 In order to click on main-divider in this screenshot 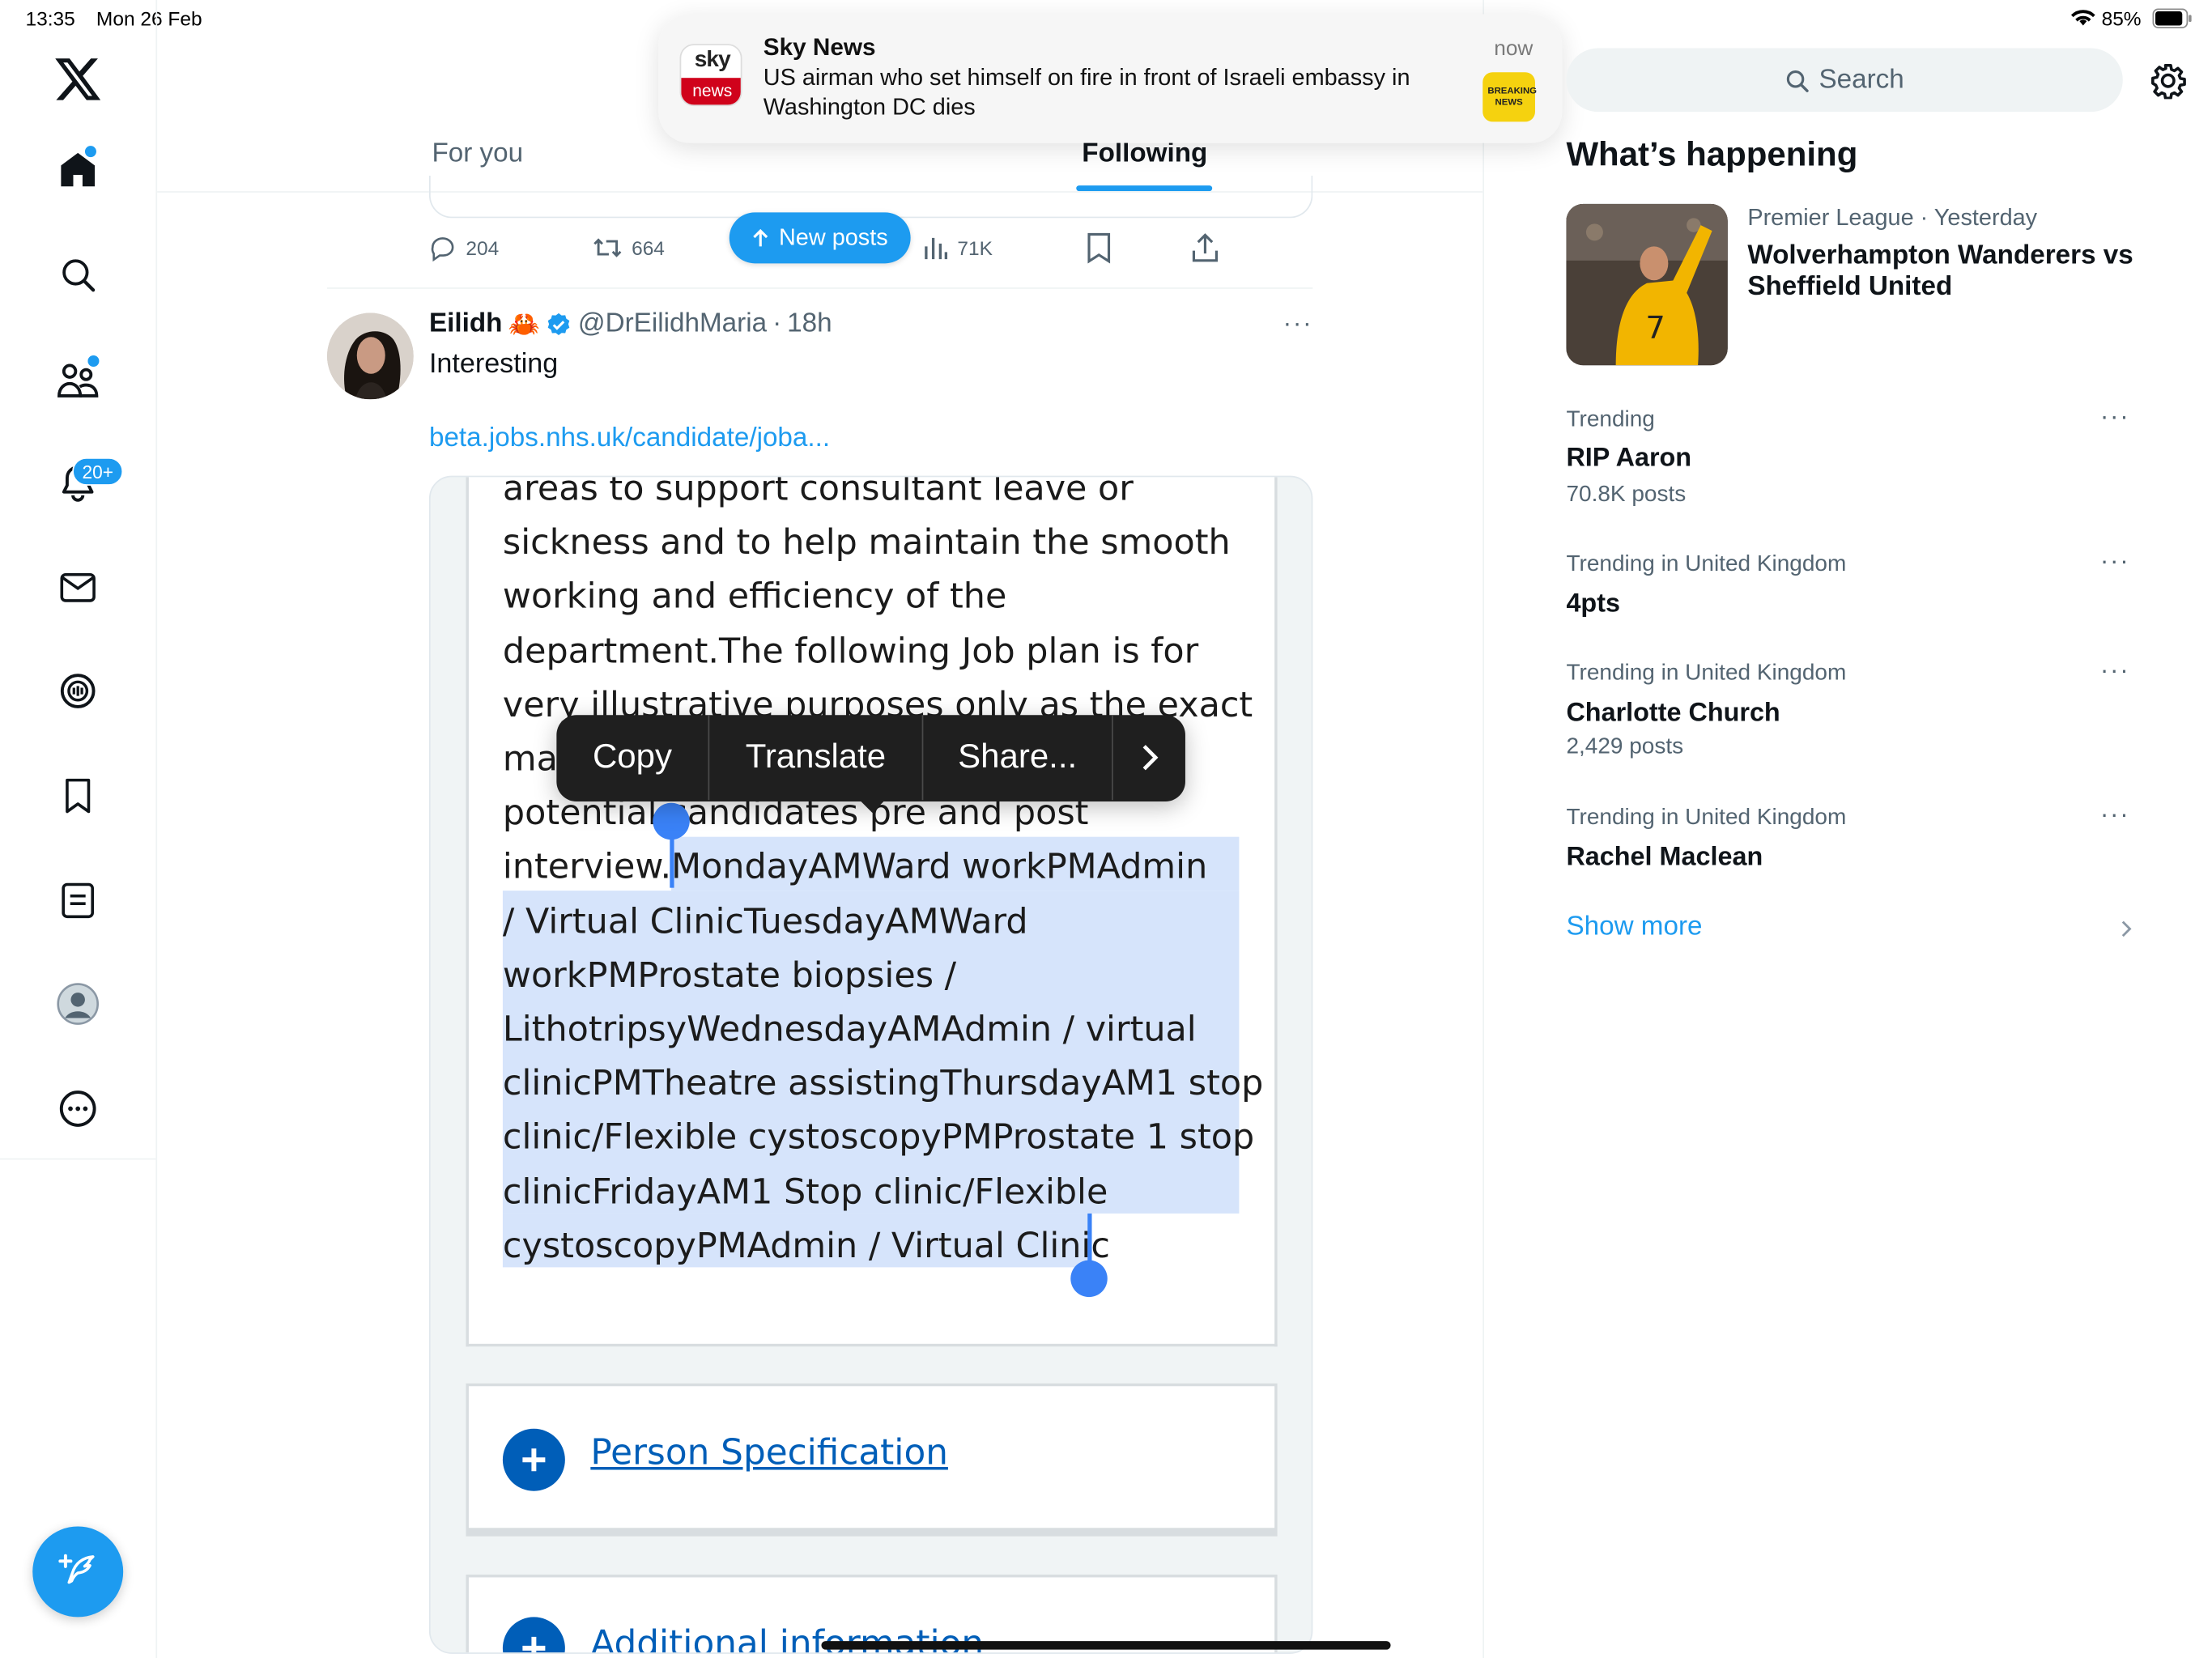, I will do `click(1483, 829)`.